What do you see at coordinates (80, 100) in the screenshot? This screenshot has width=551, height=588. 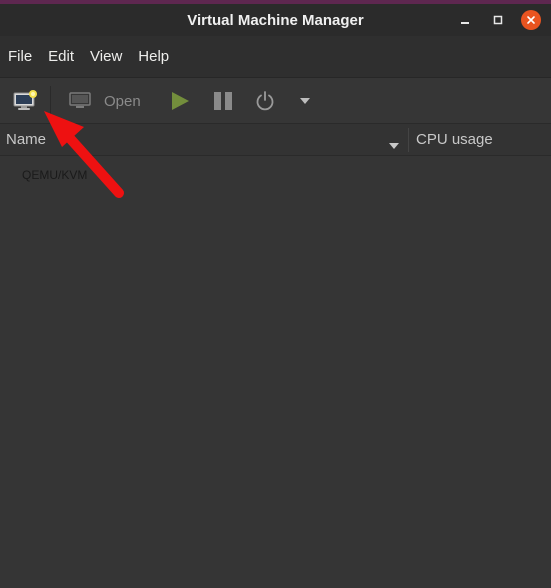 I see `monitor-icon` at bounding box center [80, 100].